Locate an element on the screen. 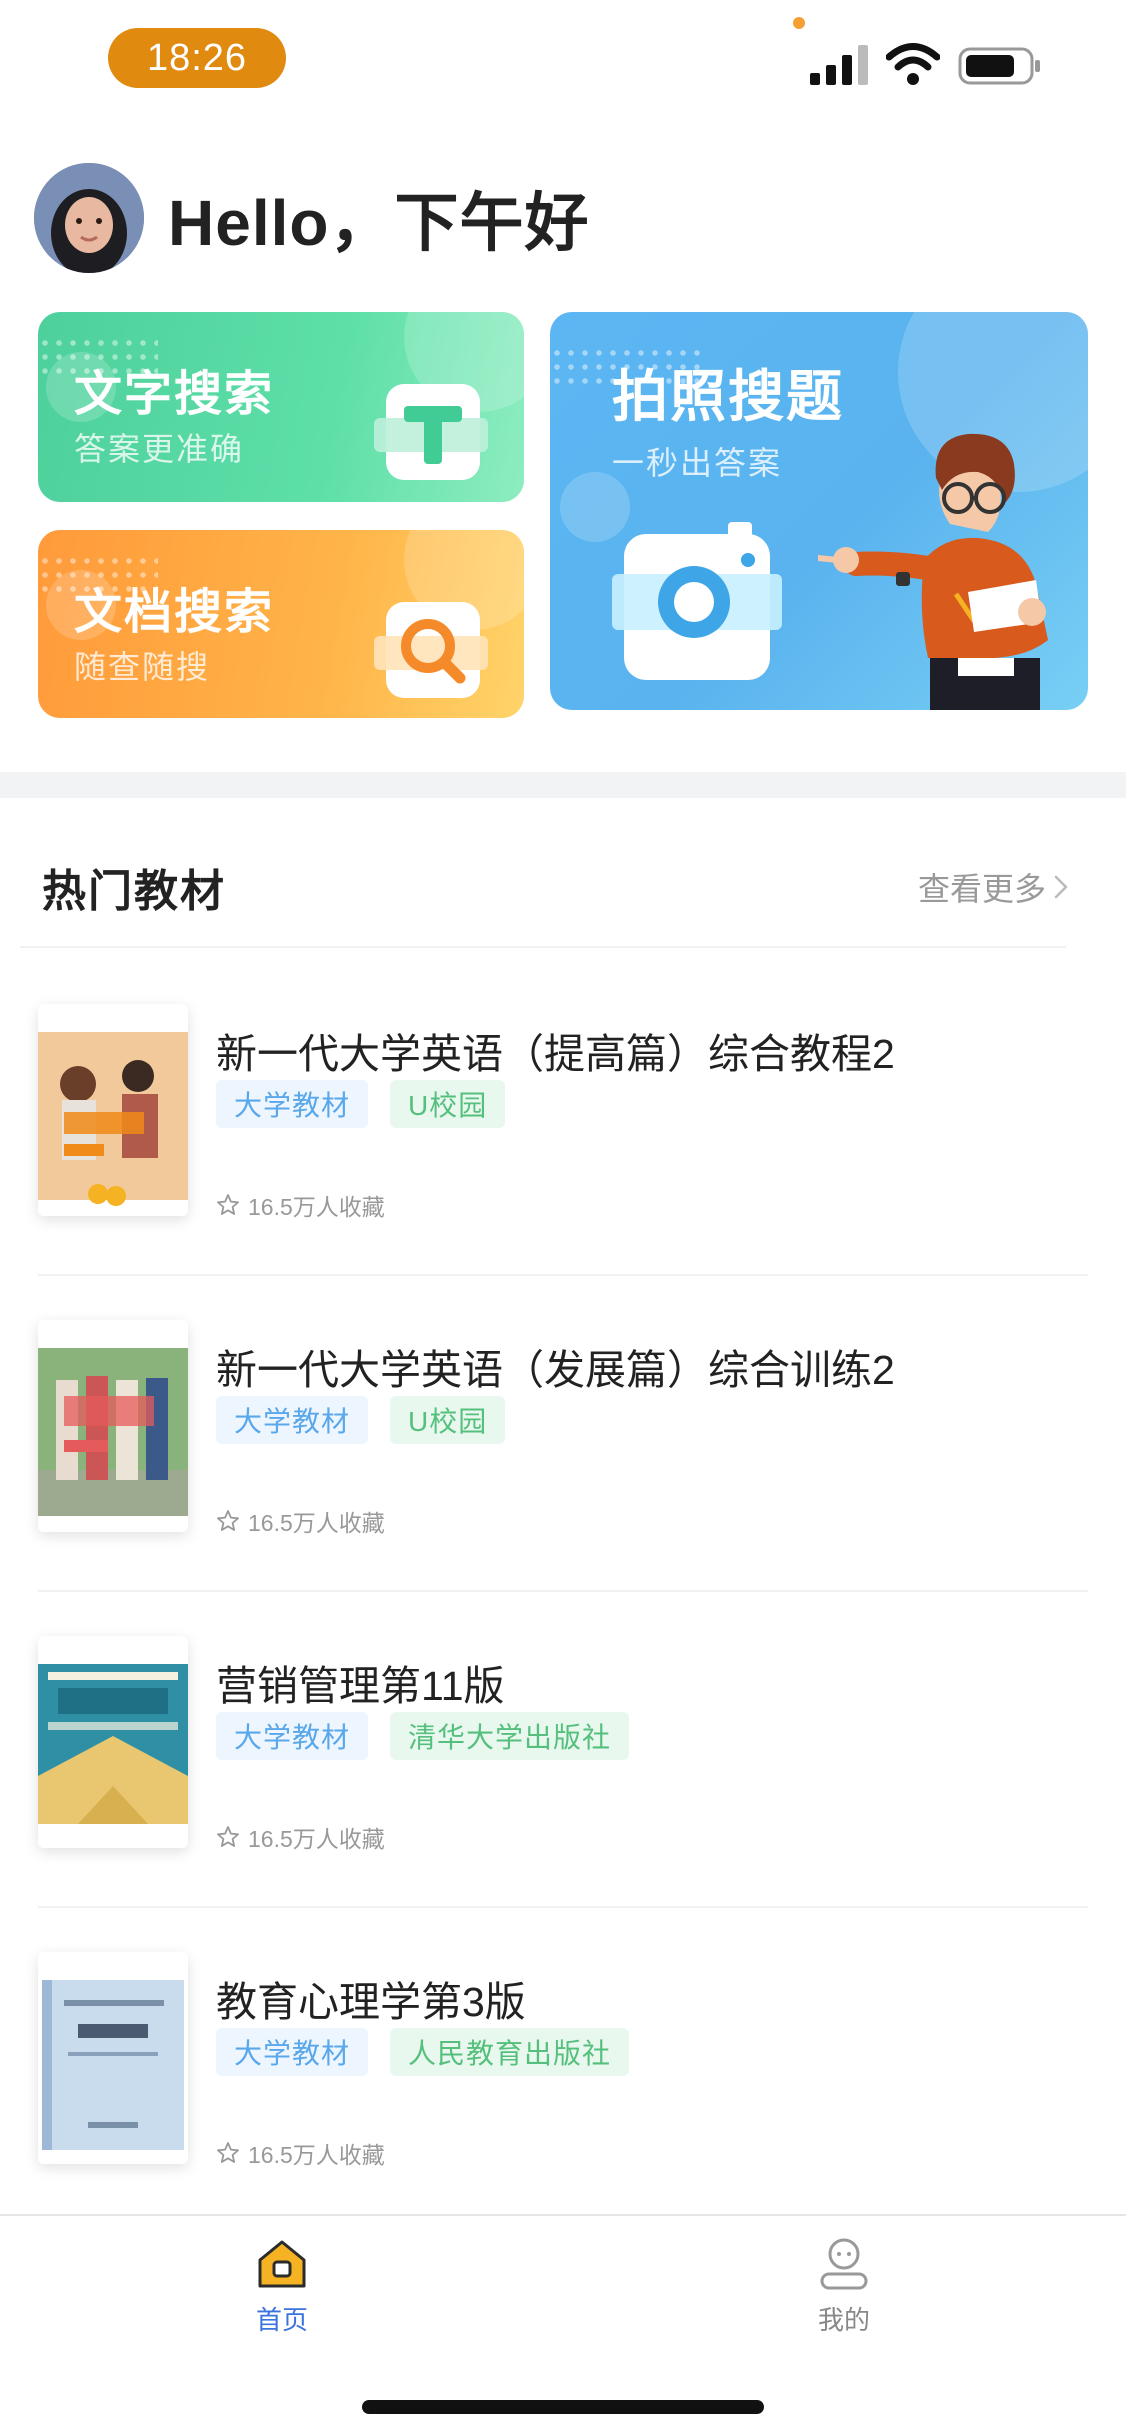 This screenshot has width=1126, height=2436. text-t-icon is located at coordinates (431, 432).